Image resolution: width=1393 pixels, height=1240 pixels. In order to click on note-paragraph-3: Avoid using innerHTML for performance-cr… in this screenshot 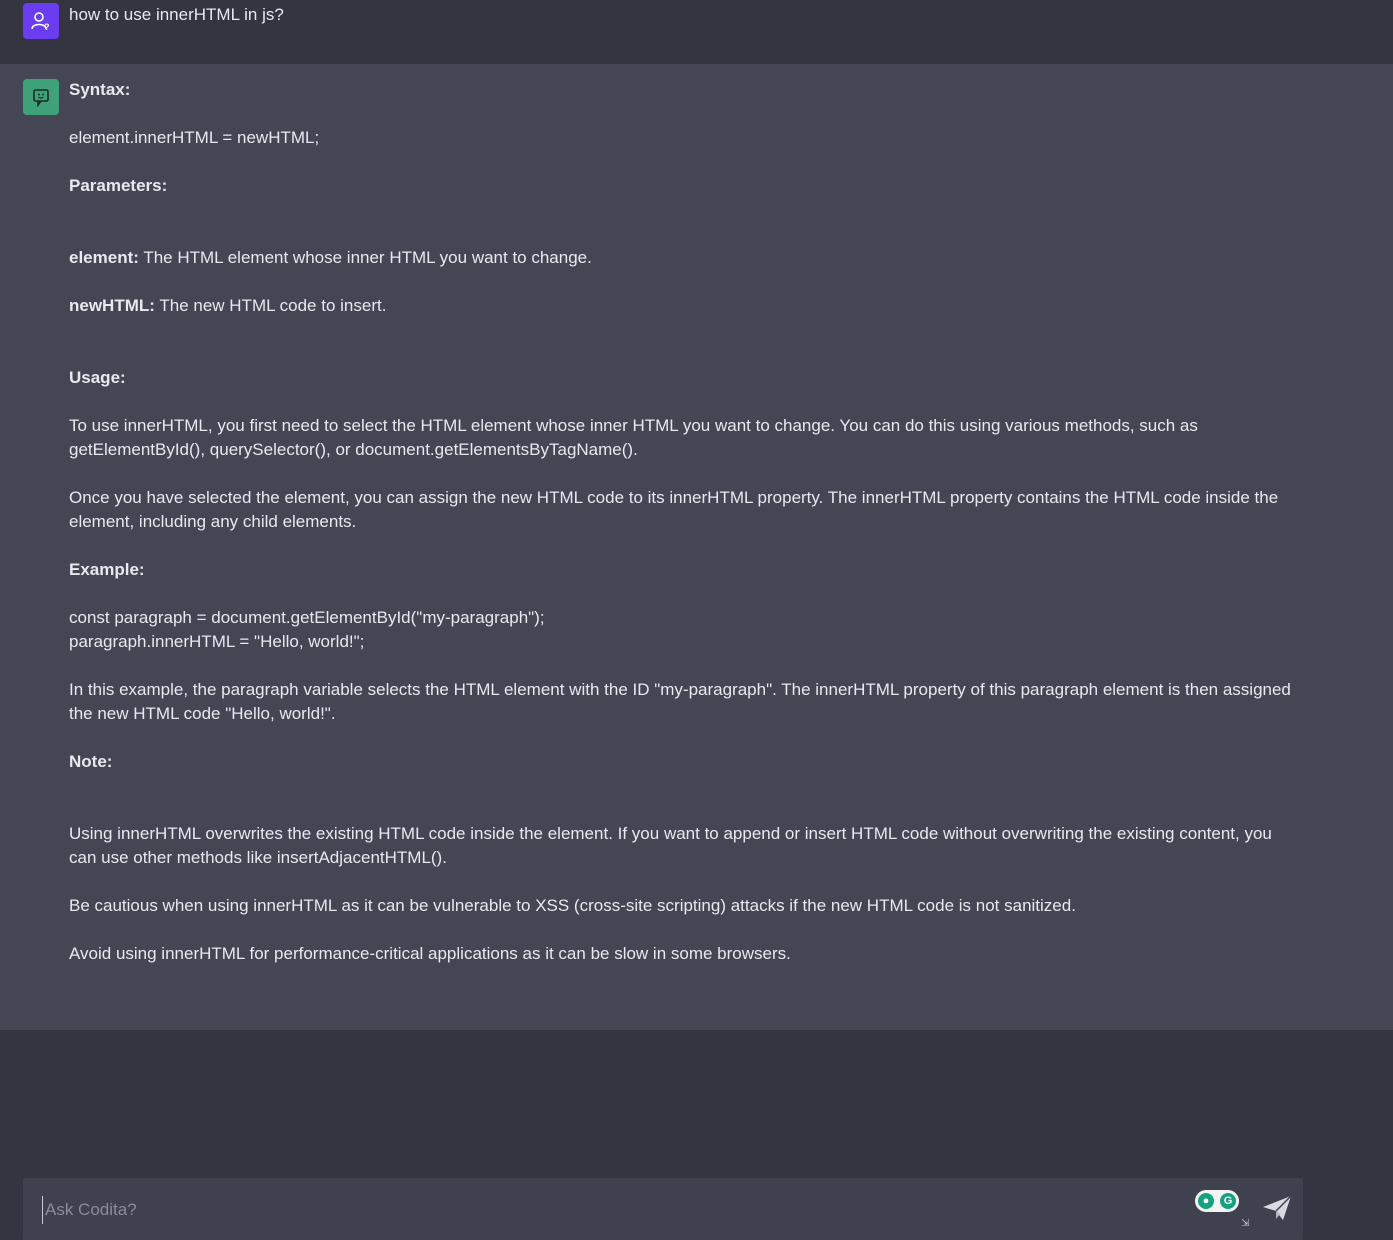, I will do `click(430, 953)`.